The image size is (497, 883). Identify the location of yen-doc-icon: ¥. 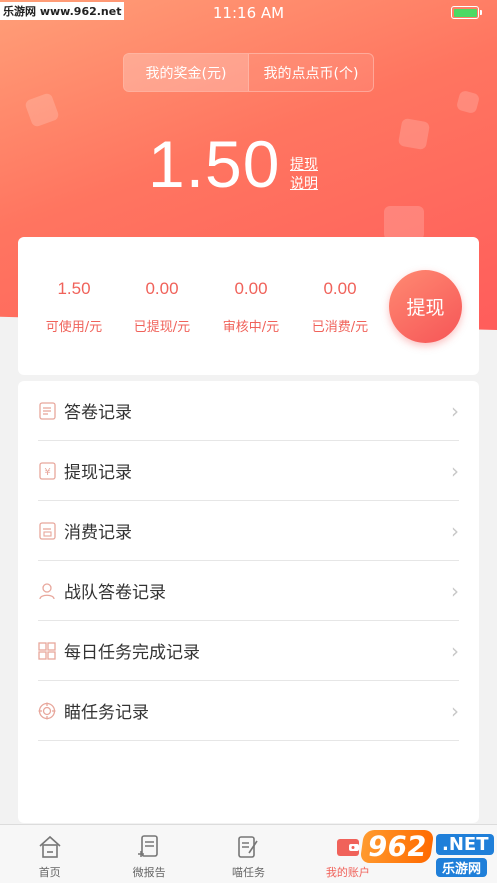
(47, 470).